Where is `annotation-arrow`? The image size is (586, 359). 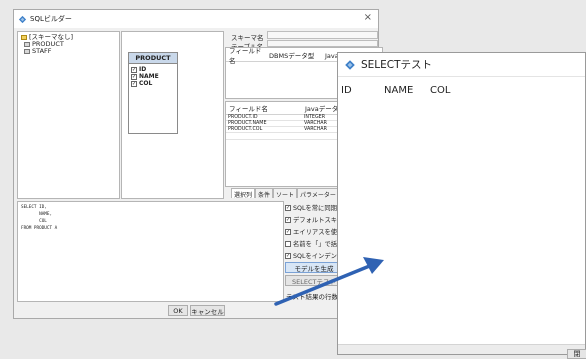
annotation-arrow is located at coordinates (329, 281).